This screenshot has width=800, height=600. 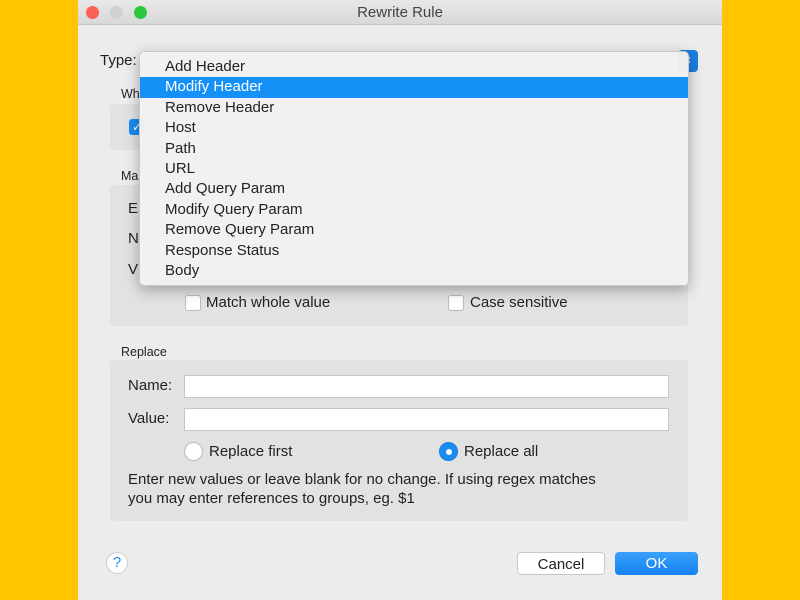 I want to click on replace-all-label: Replace all, so click(x=501, y=451).